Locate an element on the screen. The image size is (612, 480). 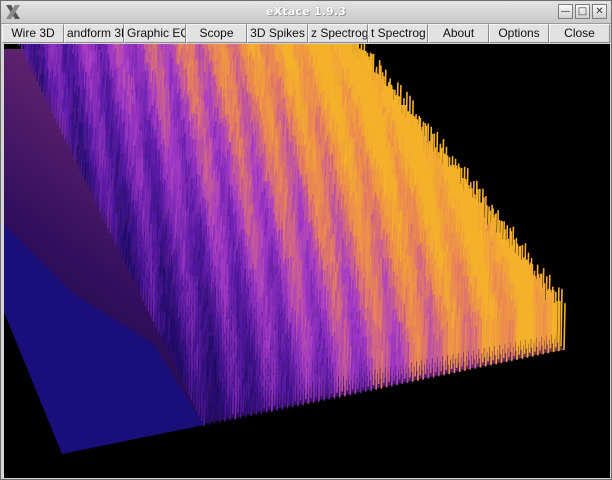
3d-spikes-button: 3D Spikes is located at coordinates (277, 33).